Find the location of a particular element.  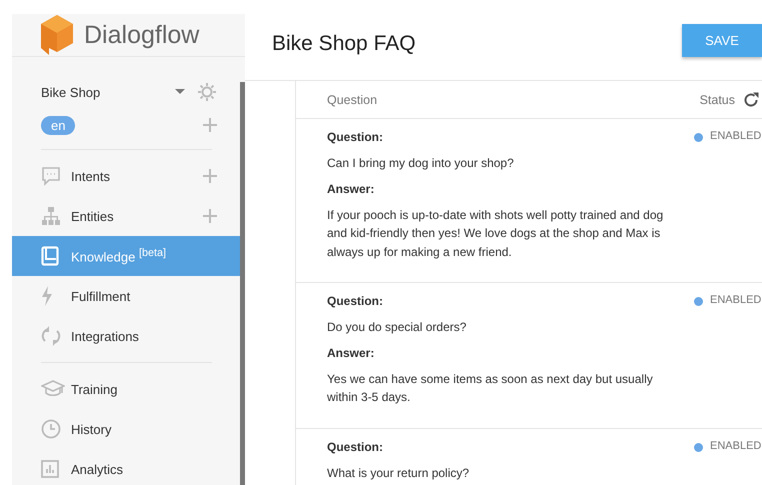

clock-icon is located at coordinates (51, 429).